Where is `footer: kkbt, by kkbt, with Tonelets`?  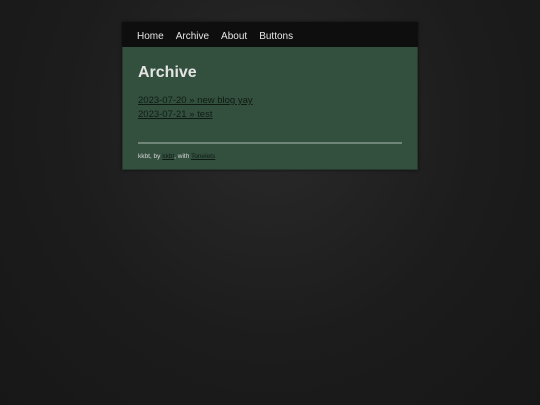 footer: kkbt, by kkbt, with Tonelets is located at coordinates (270, 156).